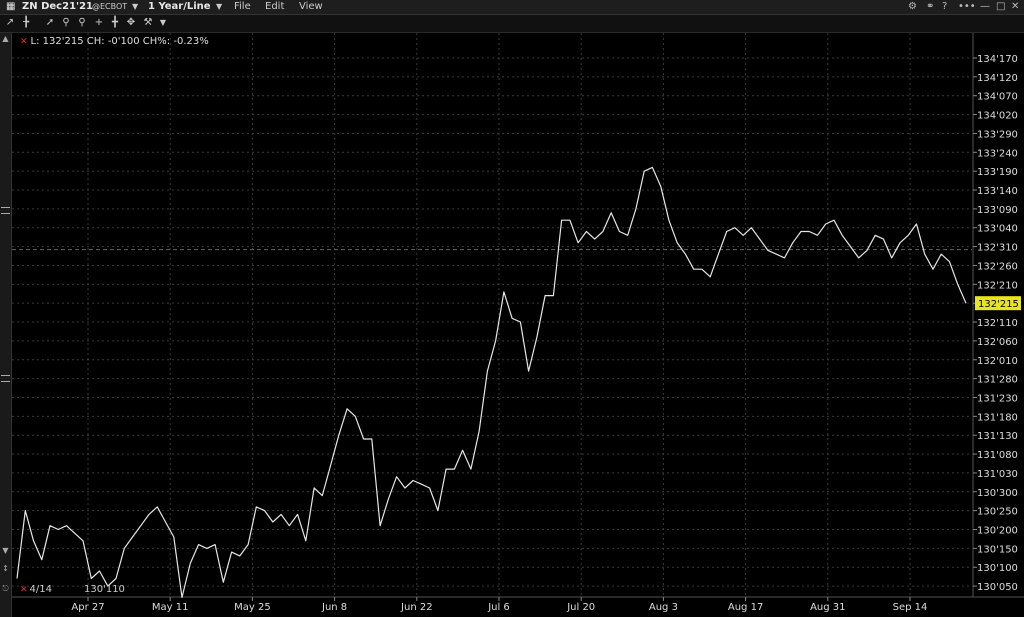 The height and width of the screenshot is (617, 1024). I want to click on y-tick-label: 130'250, so click(997, 512).